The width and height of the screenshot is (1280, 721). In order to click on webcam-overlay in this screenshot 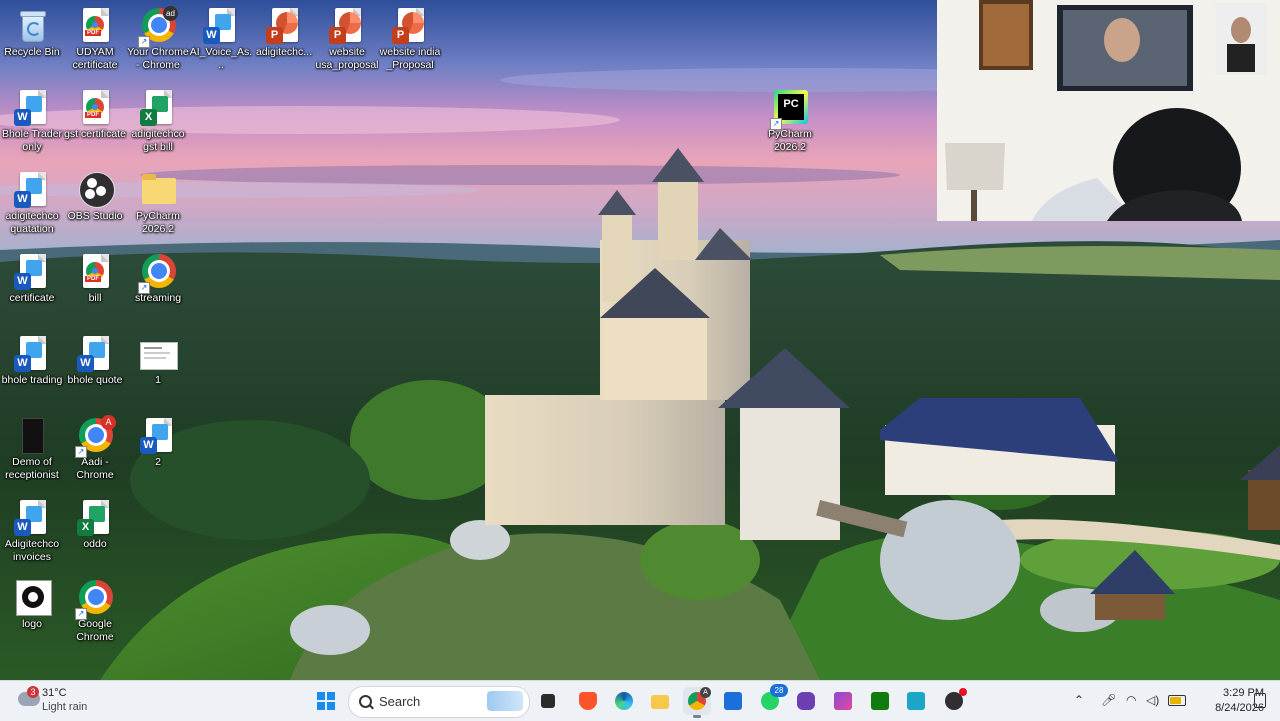, I will do `click(1108, 110)`.